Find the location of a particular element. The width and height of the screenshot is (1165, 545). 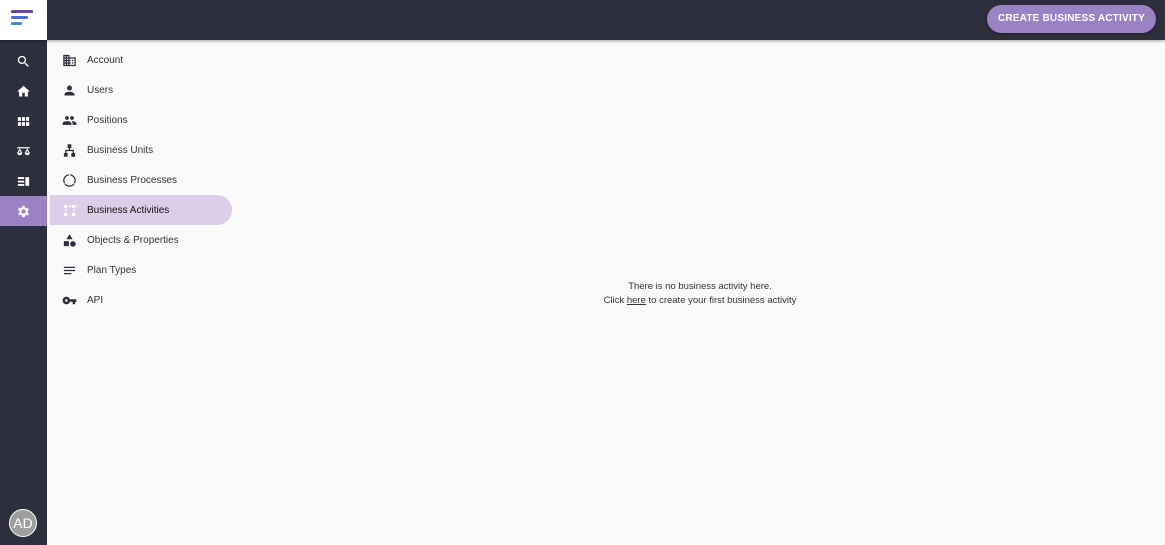

nav-item-objects-properties: Objects & Properties is located at coordinates (141, 240).